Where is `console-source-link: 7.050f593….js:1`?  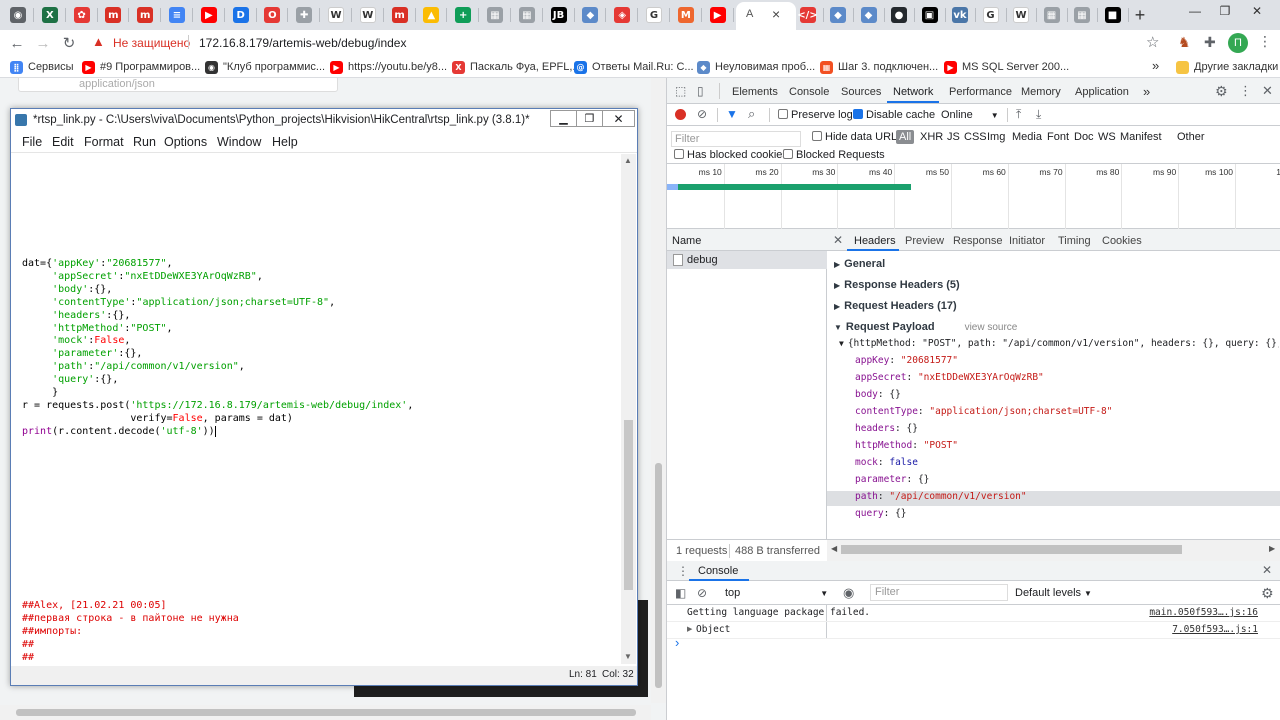 console-source-link: 7.050f593….js:1 is located at coordinates (1215, 629).